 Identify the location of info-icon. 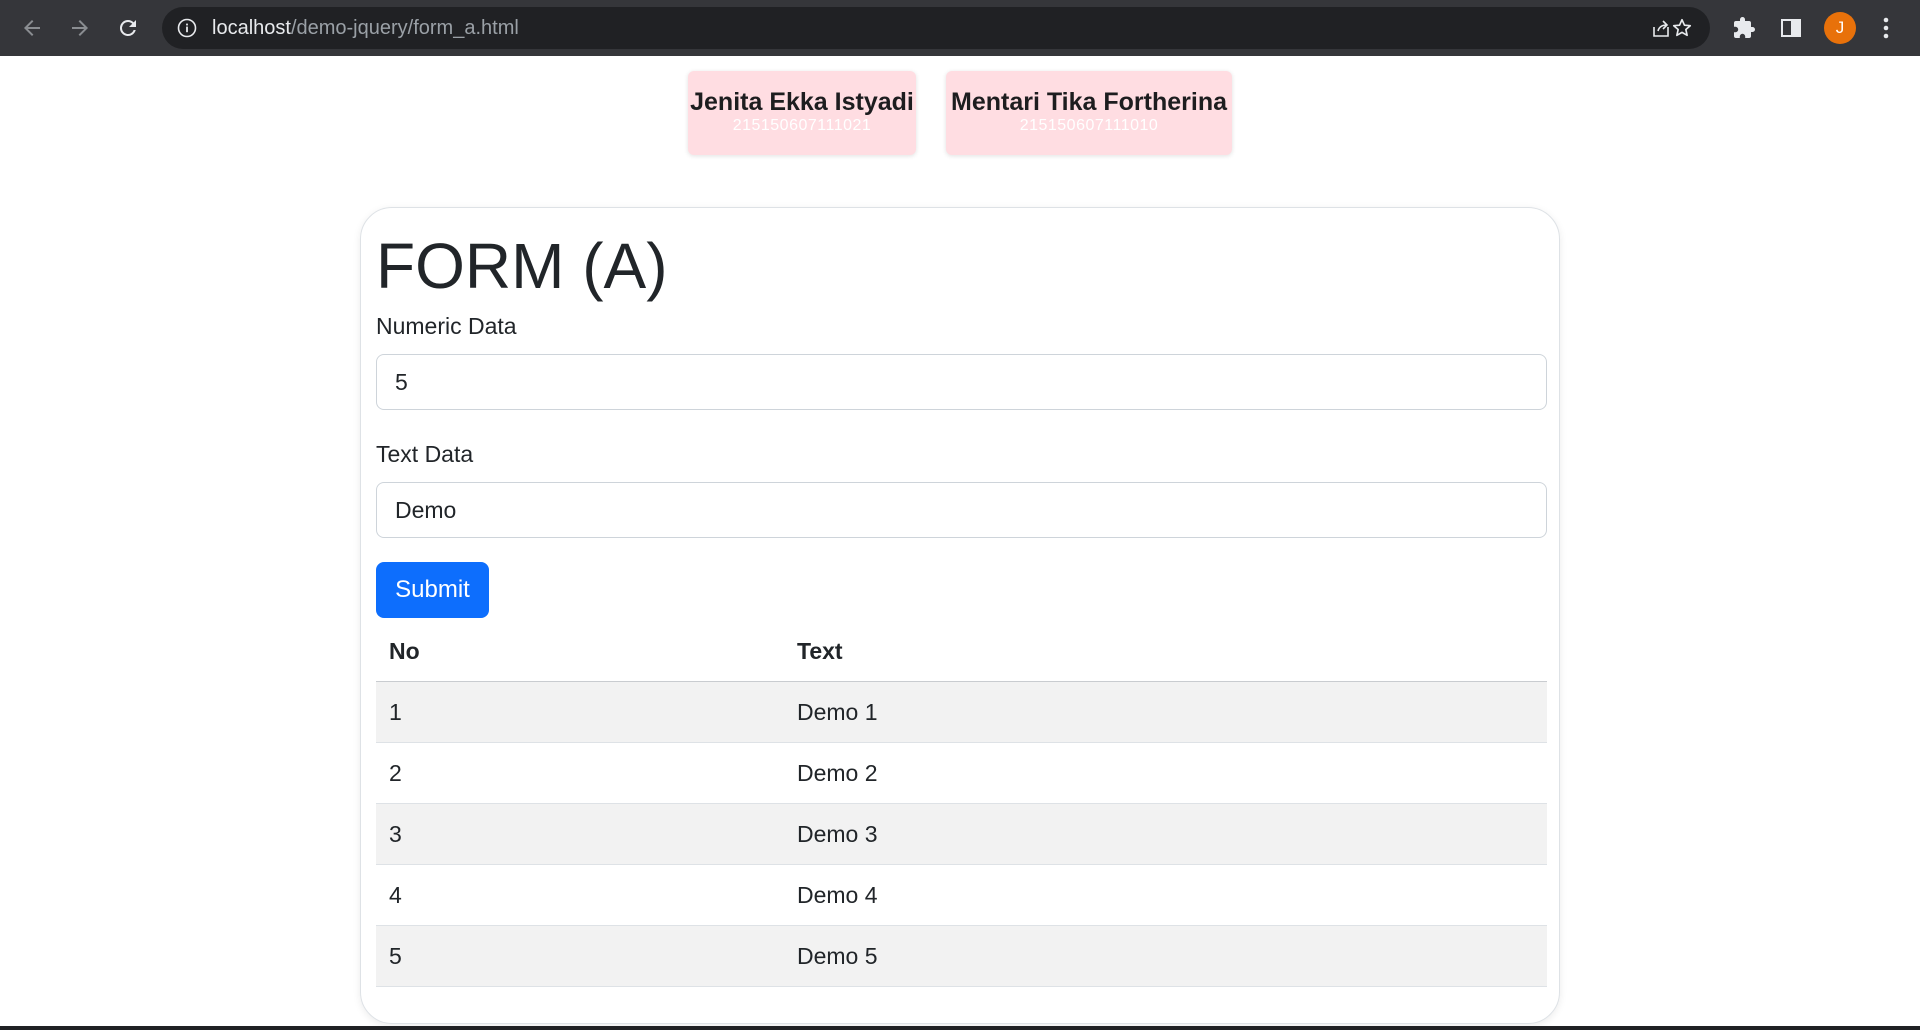
(187, 28).